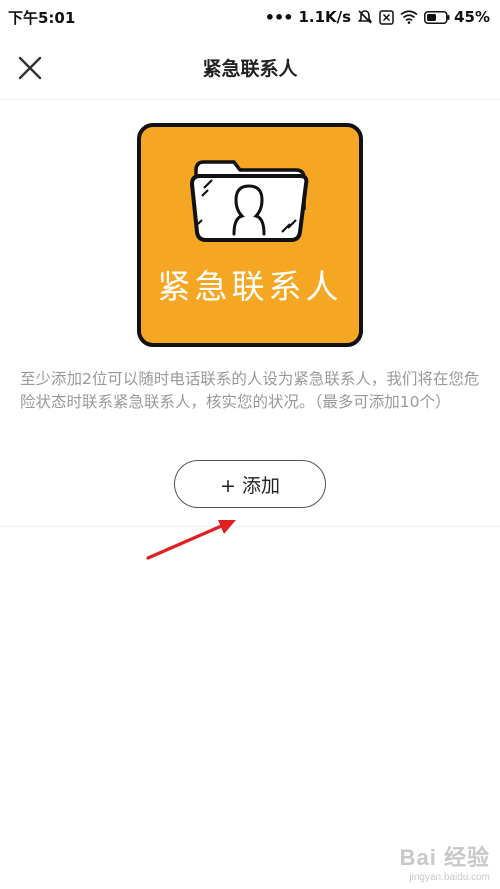 The height and width of the screenshot is (889, 500). What do you see at coordinates (377, 17) in the screenshot?
I see `status-icons: ••• 1.1K/s 45%` at bounding box center [377, 17].